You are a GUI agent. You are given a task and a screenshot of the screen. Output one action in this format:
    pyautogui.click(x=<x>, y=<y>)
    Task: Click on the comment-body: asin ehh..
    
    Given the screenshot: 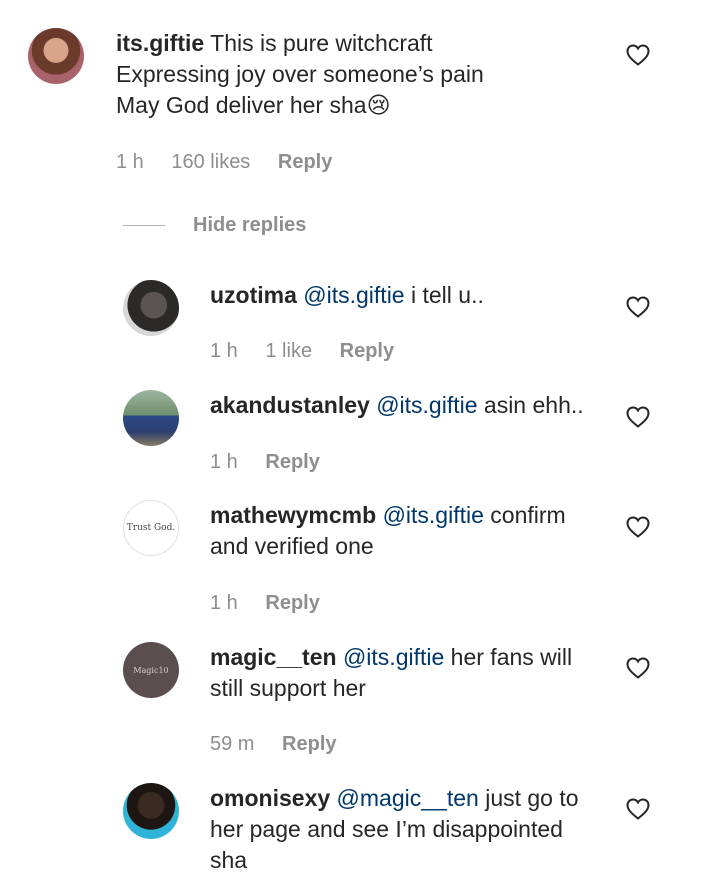 What is the action you would take?
    pyautogui.click(x=533, y=405)
    